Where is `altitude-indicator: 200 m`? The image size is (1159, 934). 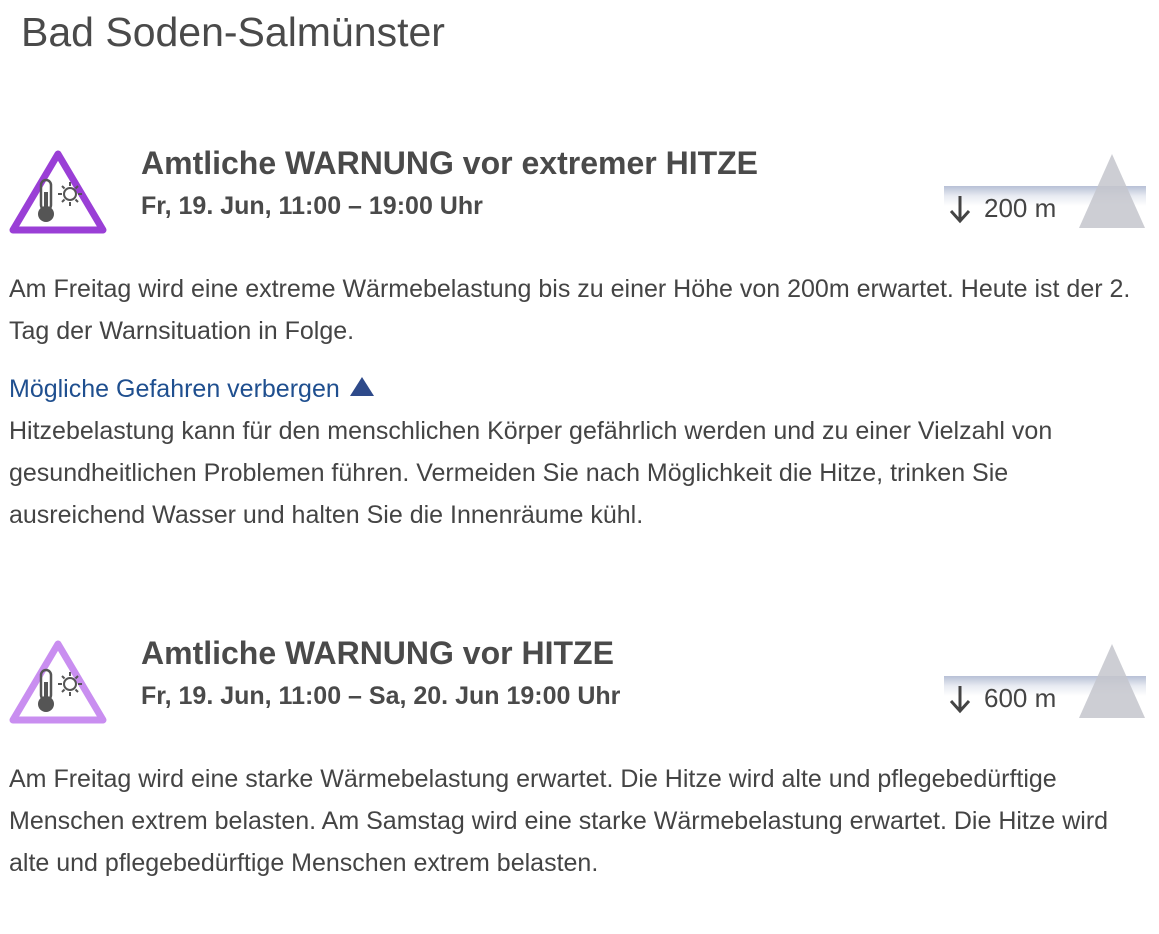
altitude-indicator: 200 m is located at coordinates (1045, 192).